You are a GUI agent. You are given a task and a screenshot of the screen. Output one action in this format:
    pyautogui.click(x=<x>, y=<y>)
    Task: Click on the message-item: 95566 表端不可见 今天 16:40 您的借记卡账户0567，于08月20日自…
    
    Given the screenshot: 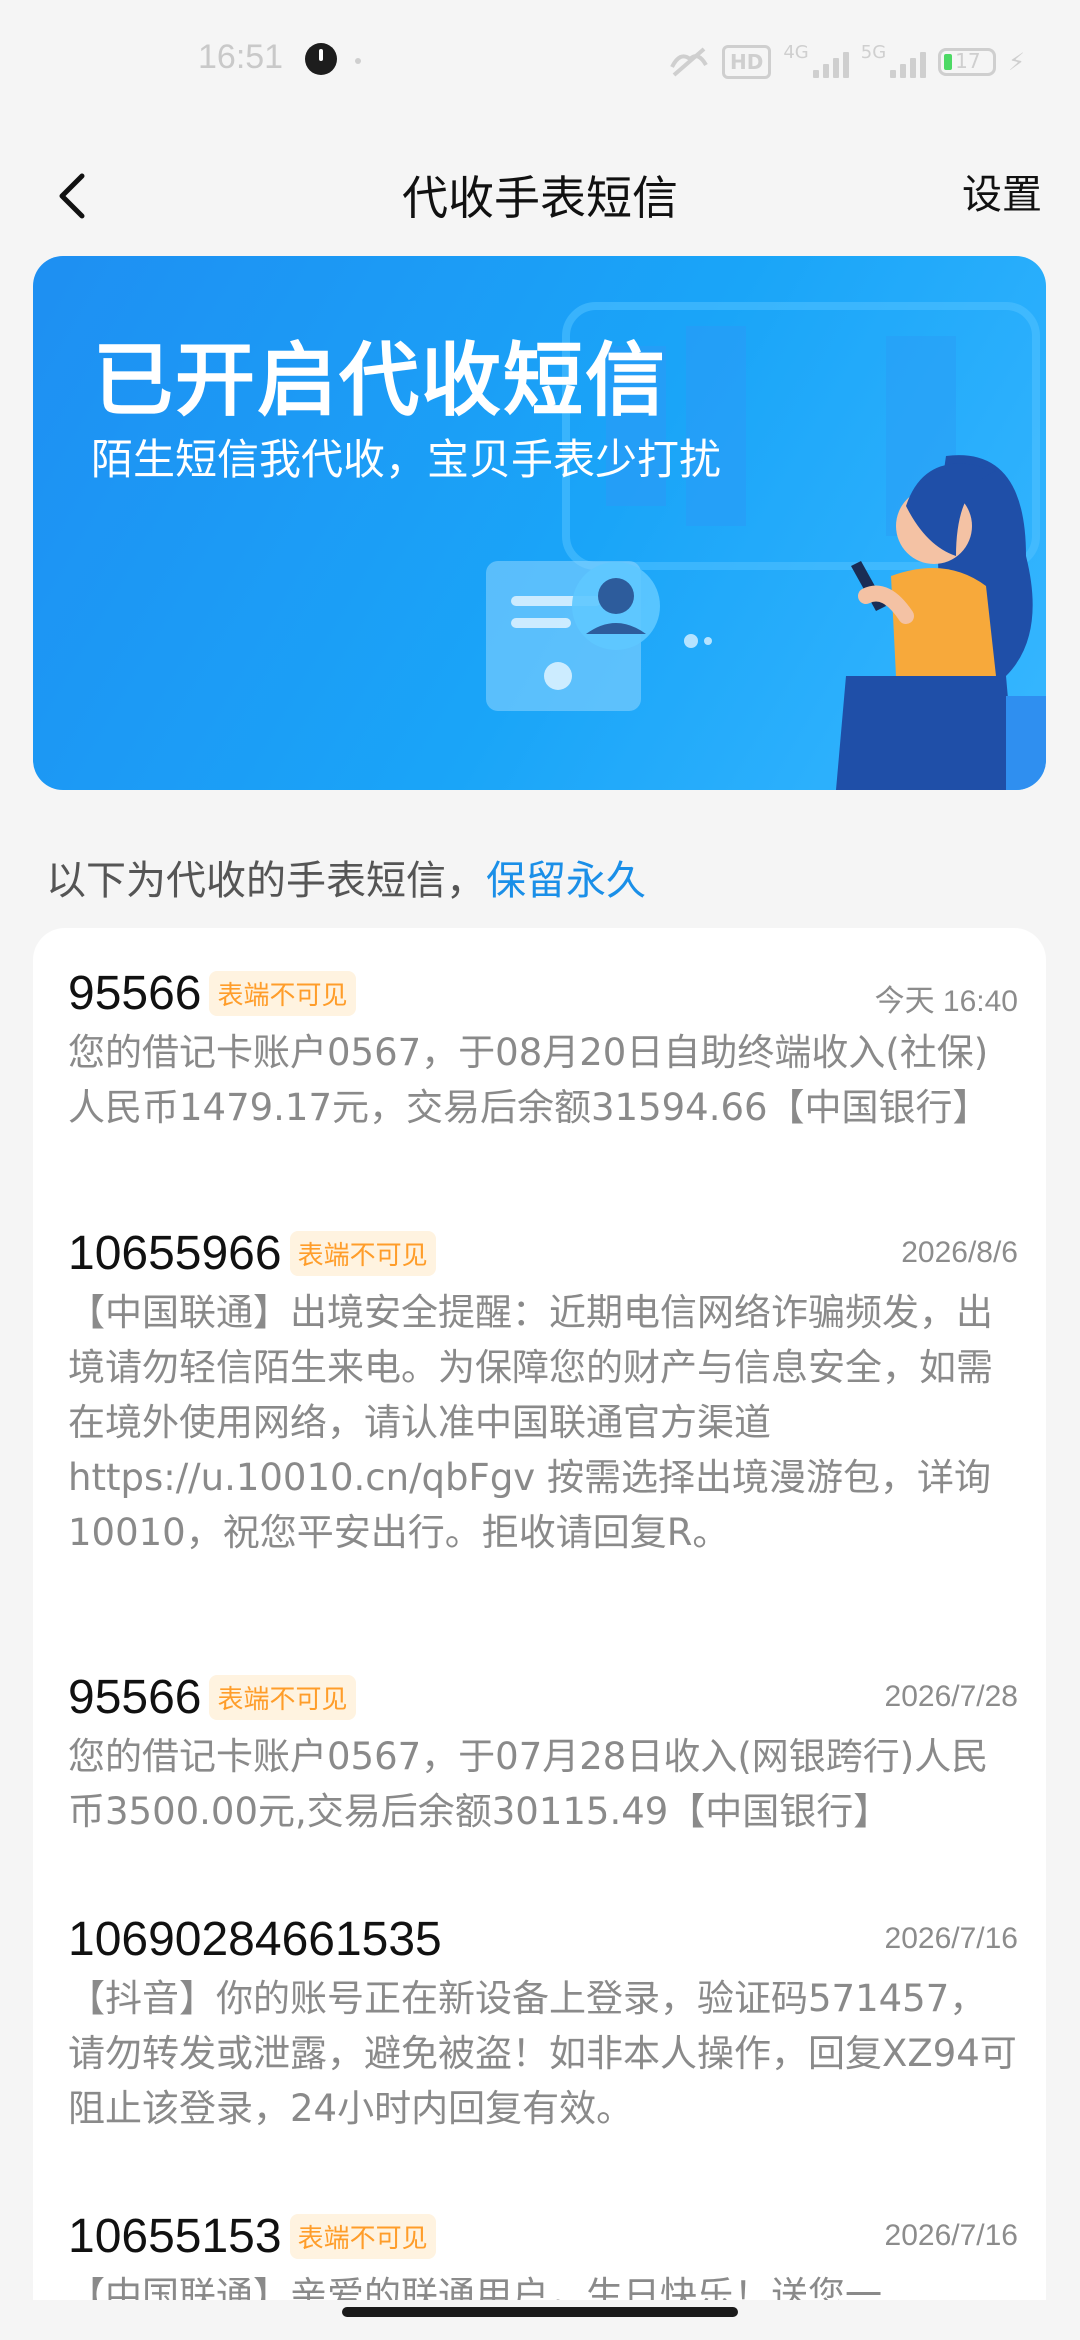 What is the action you would take?
    pyautogui.click(x=543, y=1050)
    